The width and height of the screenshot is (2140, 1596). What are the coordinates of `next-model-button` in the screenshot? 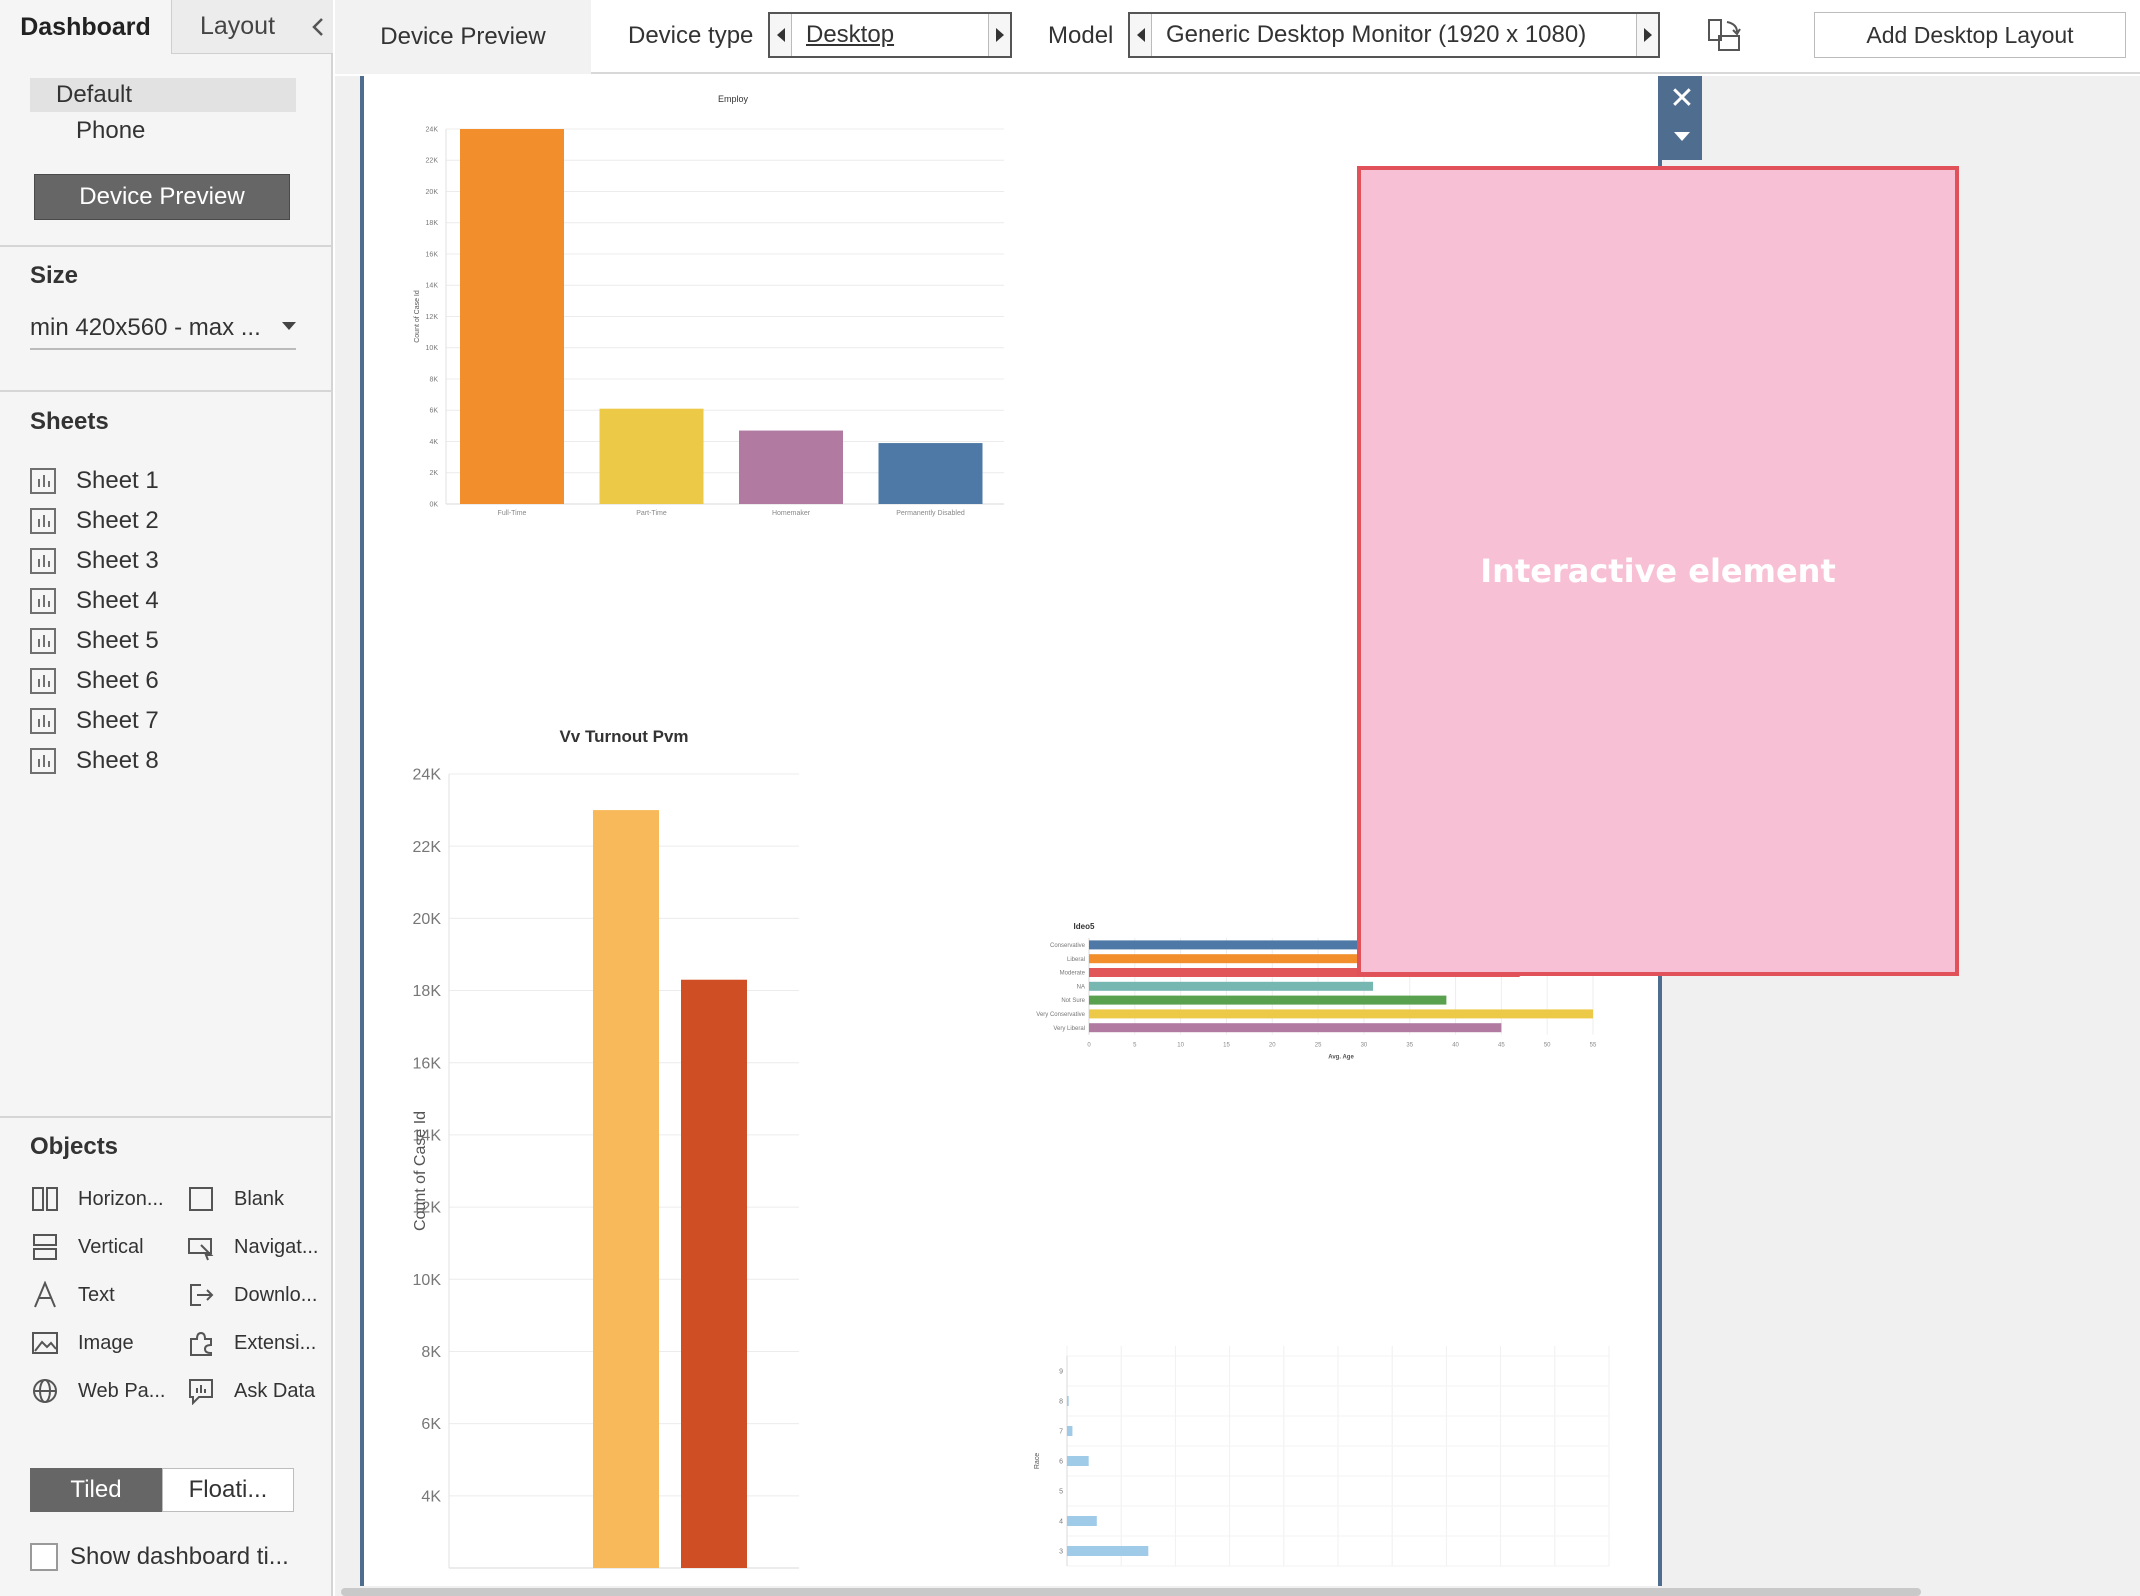 It's located at (1647, 35).